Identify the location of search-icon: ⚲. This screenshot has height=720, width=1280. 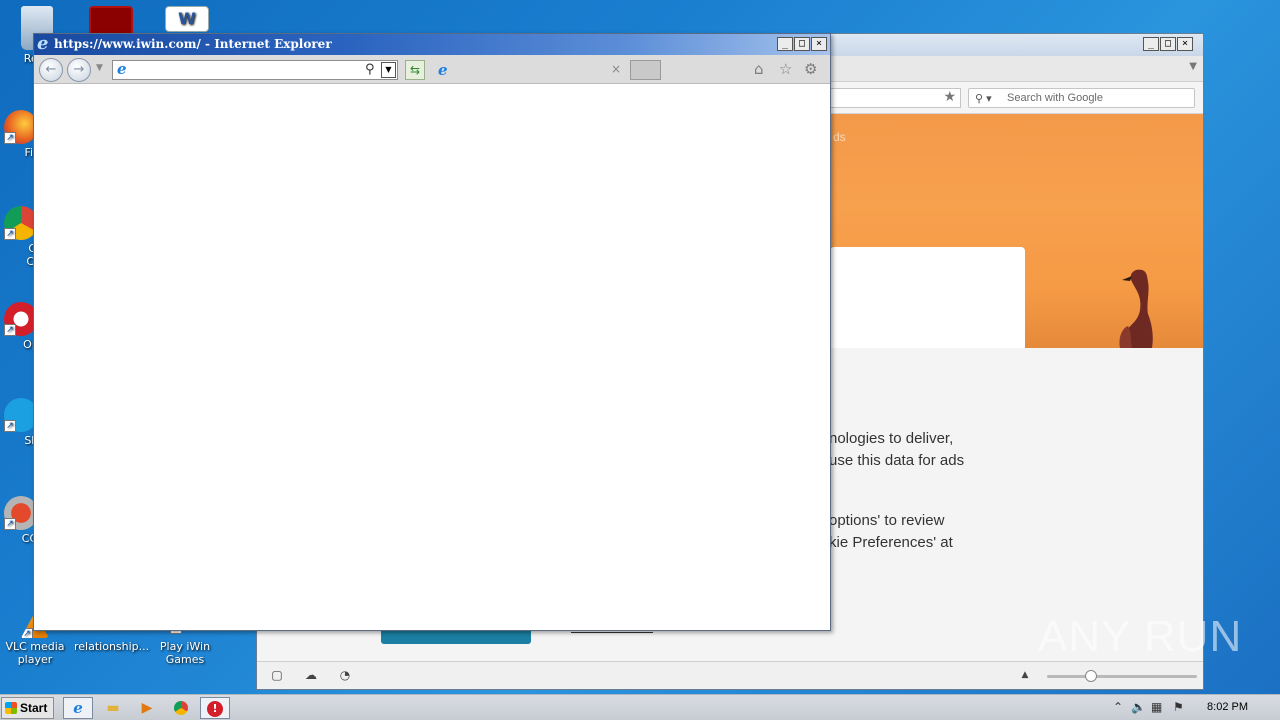
(370, 69).